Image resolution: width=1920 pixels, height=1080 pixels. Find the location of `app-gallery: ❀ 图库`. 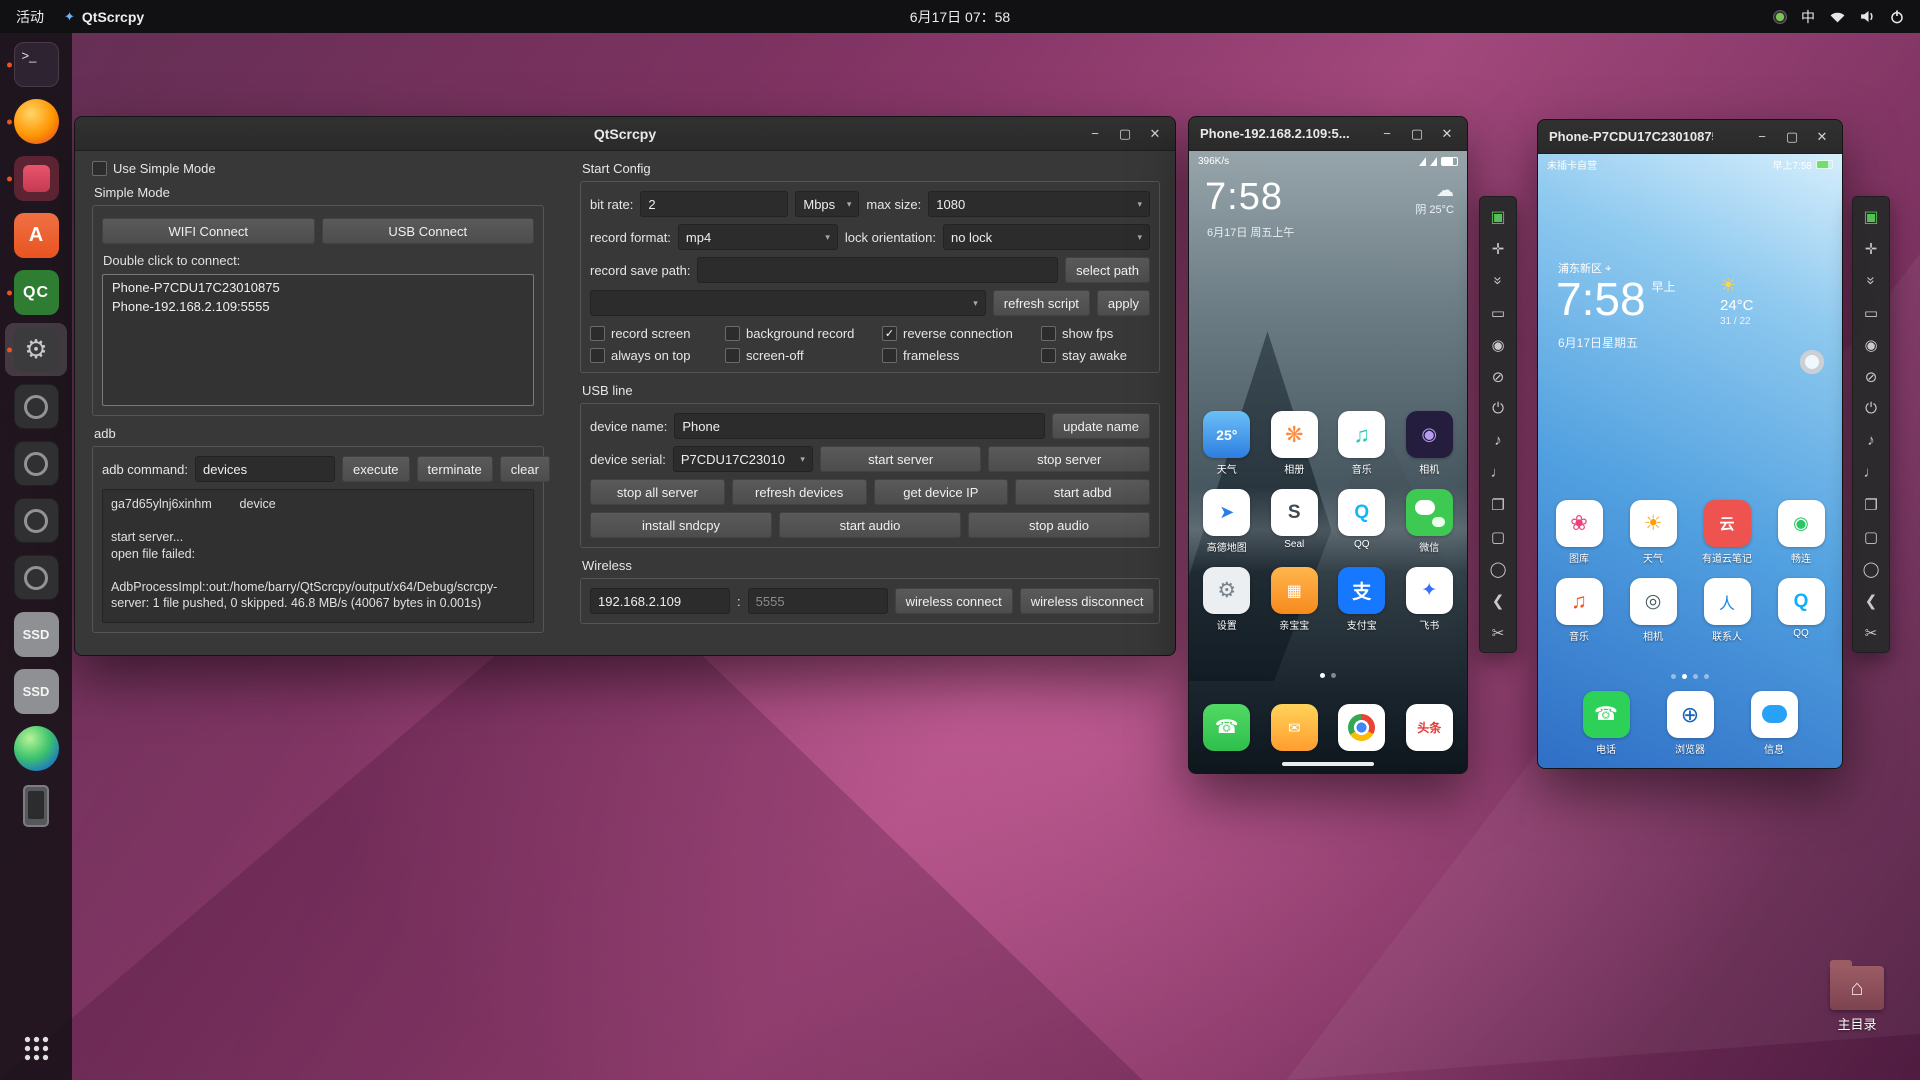

app-gallery: ❀ 图库 is located at coordinates (1579, 532).